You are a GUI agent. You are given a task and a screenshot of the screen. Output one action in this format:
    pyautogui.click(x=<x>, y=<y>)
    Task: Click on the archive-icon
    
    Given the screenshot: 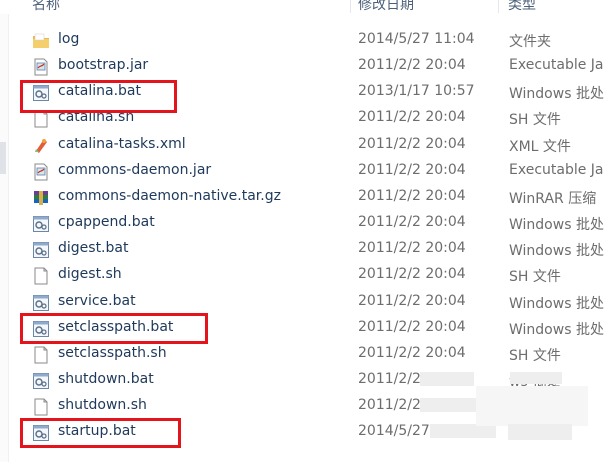 What is the action you would take?
    pyautogui.click(x=41, y=198)
    